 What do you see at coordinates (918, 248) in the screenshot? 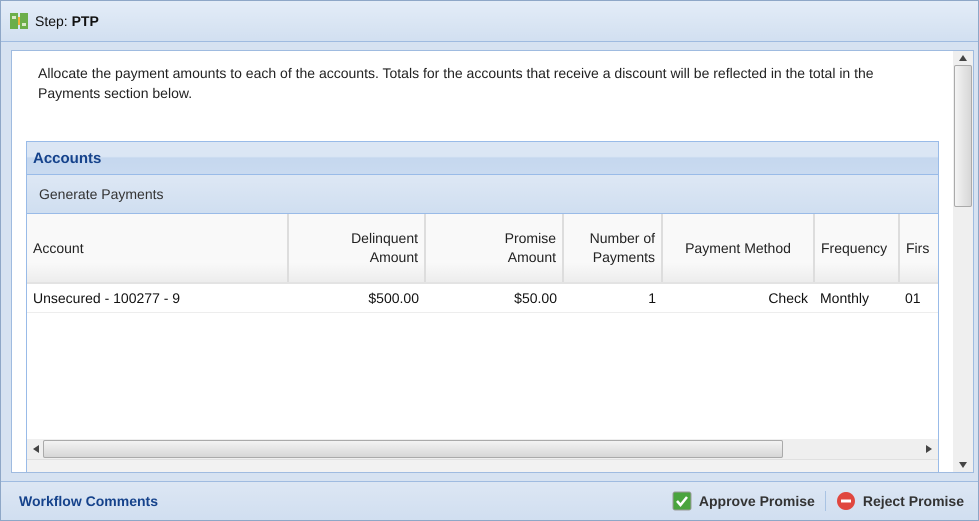
I see `column-header: Firs` at bounding box center [918, 248].